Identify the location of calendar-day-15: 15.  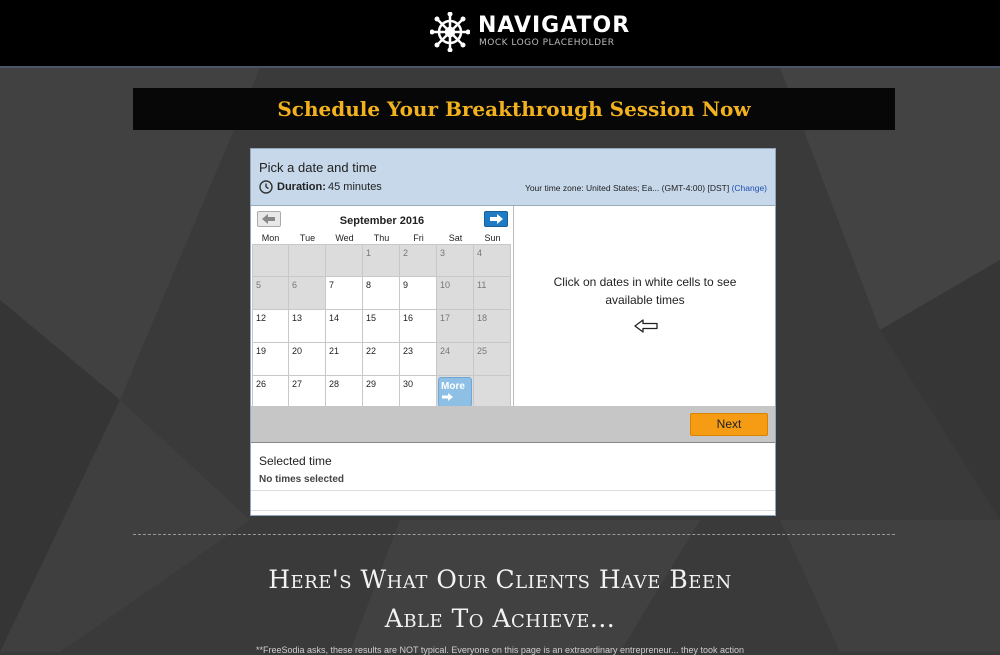
(381, 326).